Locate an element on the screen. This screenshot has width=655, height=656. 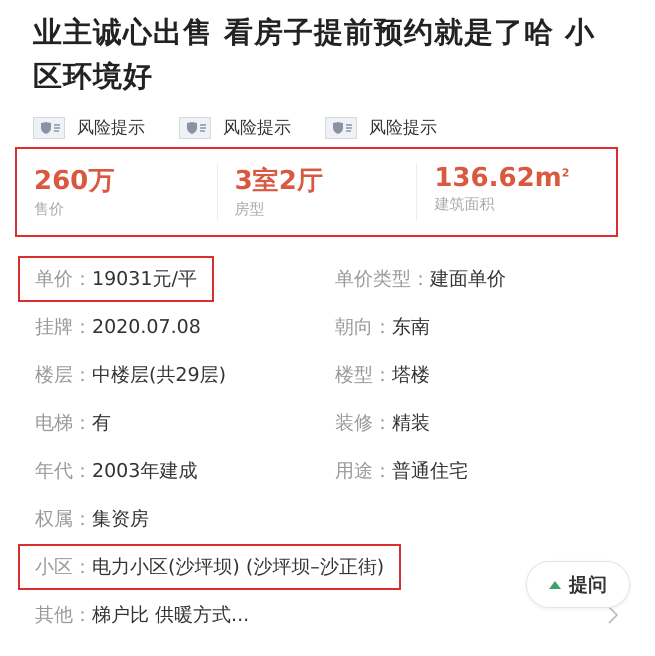
field-label: 小区： is located at coordinates (63, 567).